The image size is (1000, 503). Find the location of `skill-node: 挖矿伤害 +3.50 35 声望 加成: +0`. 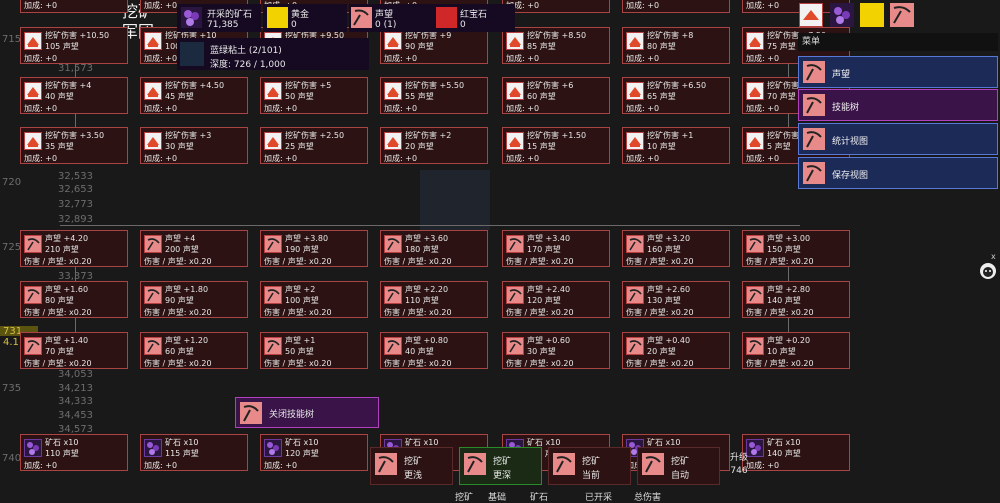

skill-node: 挖矿伤害 +3.50 35 声望 加成: +0 is located at coordinates (74, 145).